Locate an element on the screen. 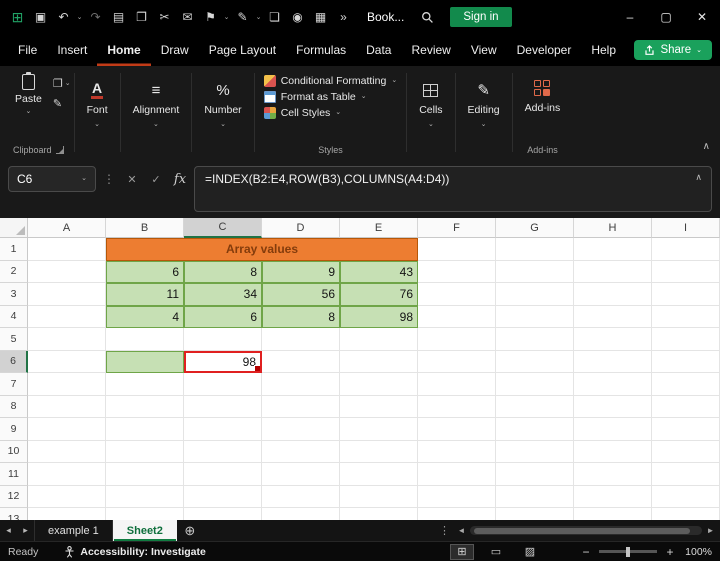 This screenshot has height=561, width=720. cell-G2 is located at coordinates (535, 271).